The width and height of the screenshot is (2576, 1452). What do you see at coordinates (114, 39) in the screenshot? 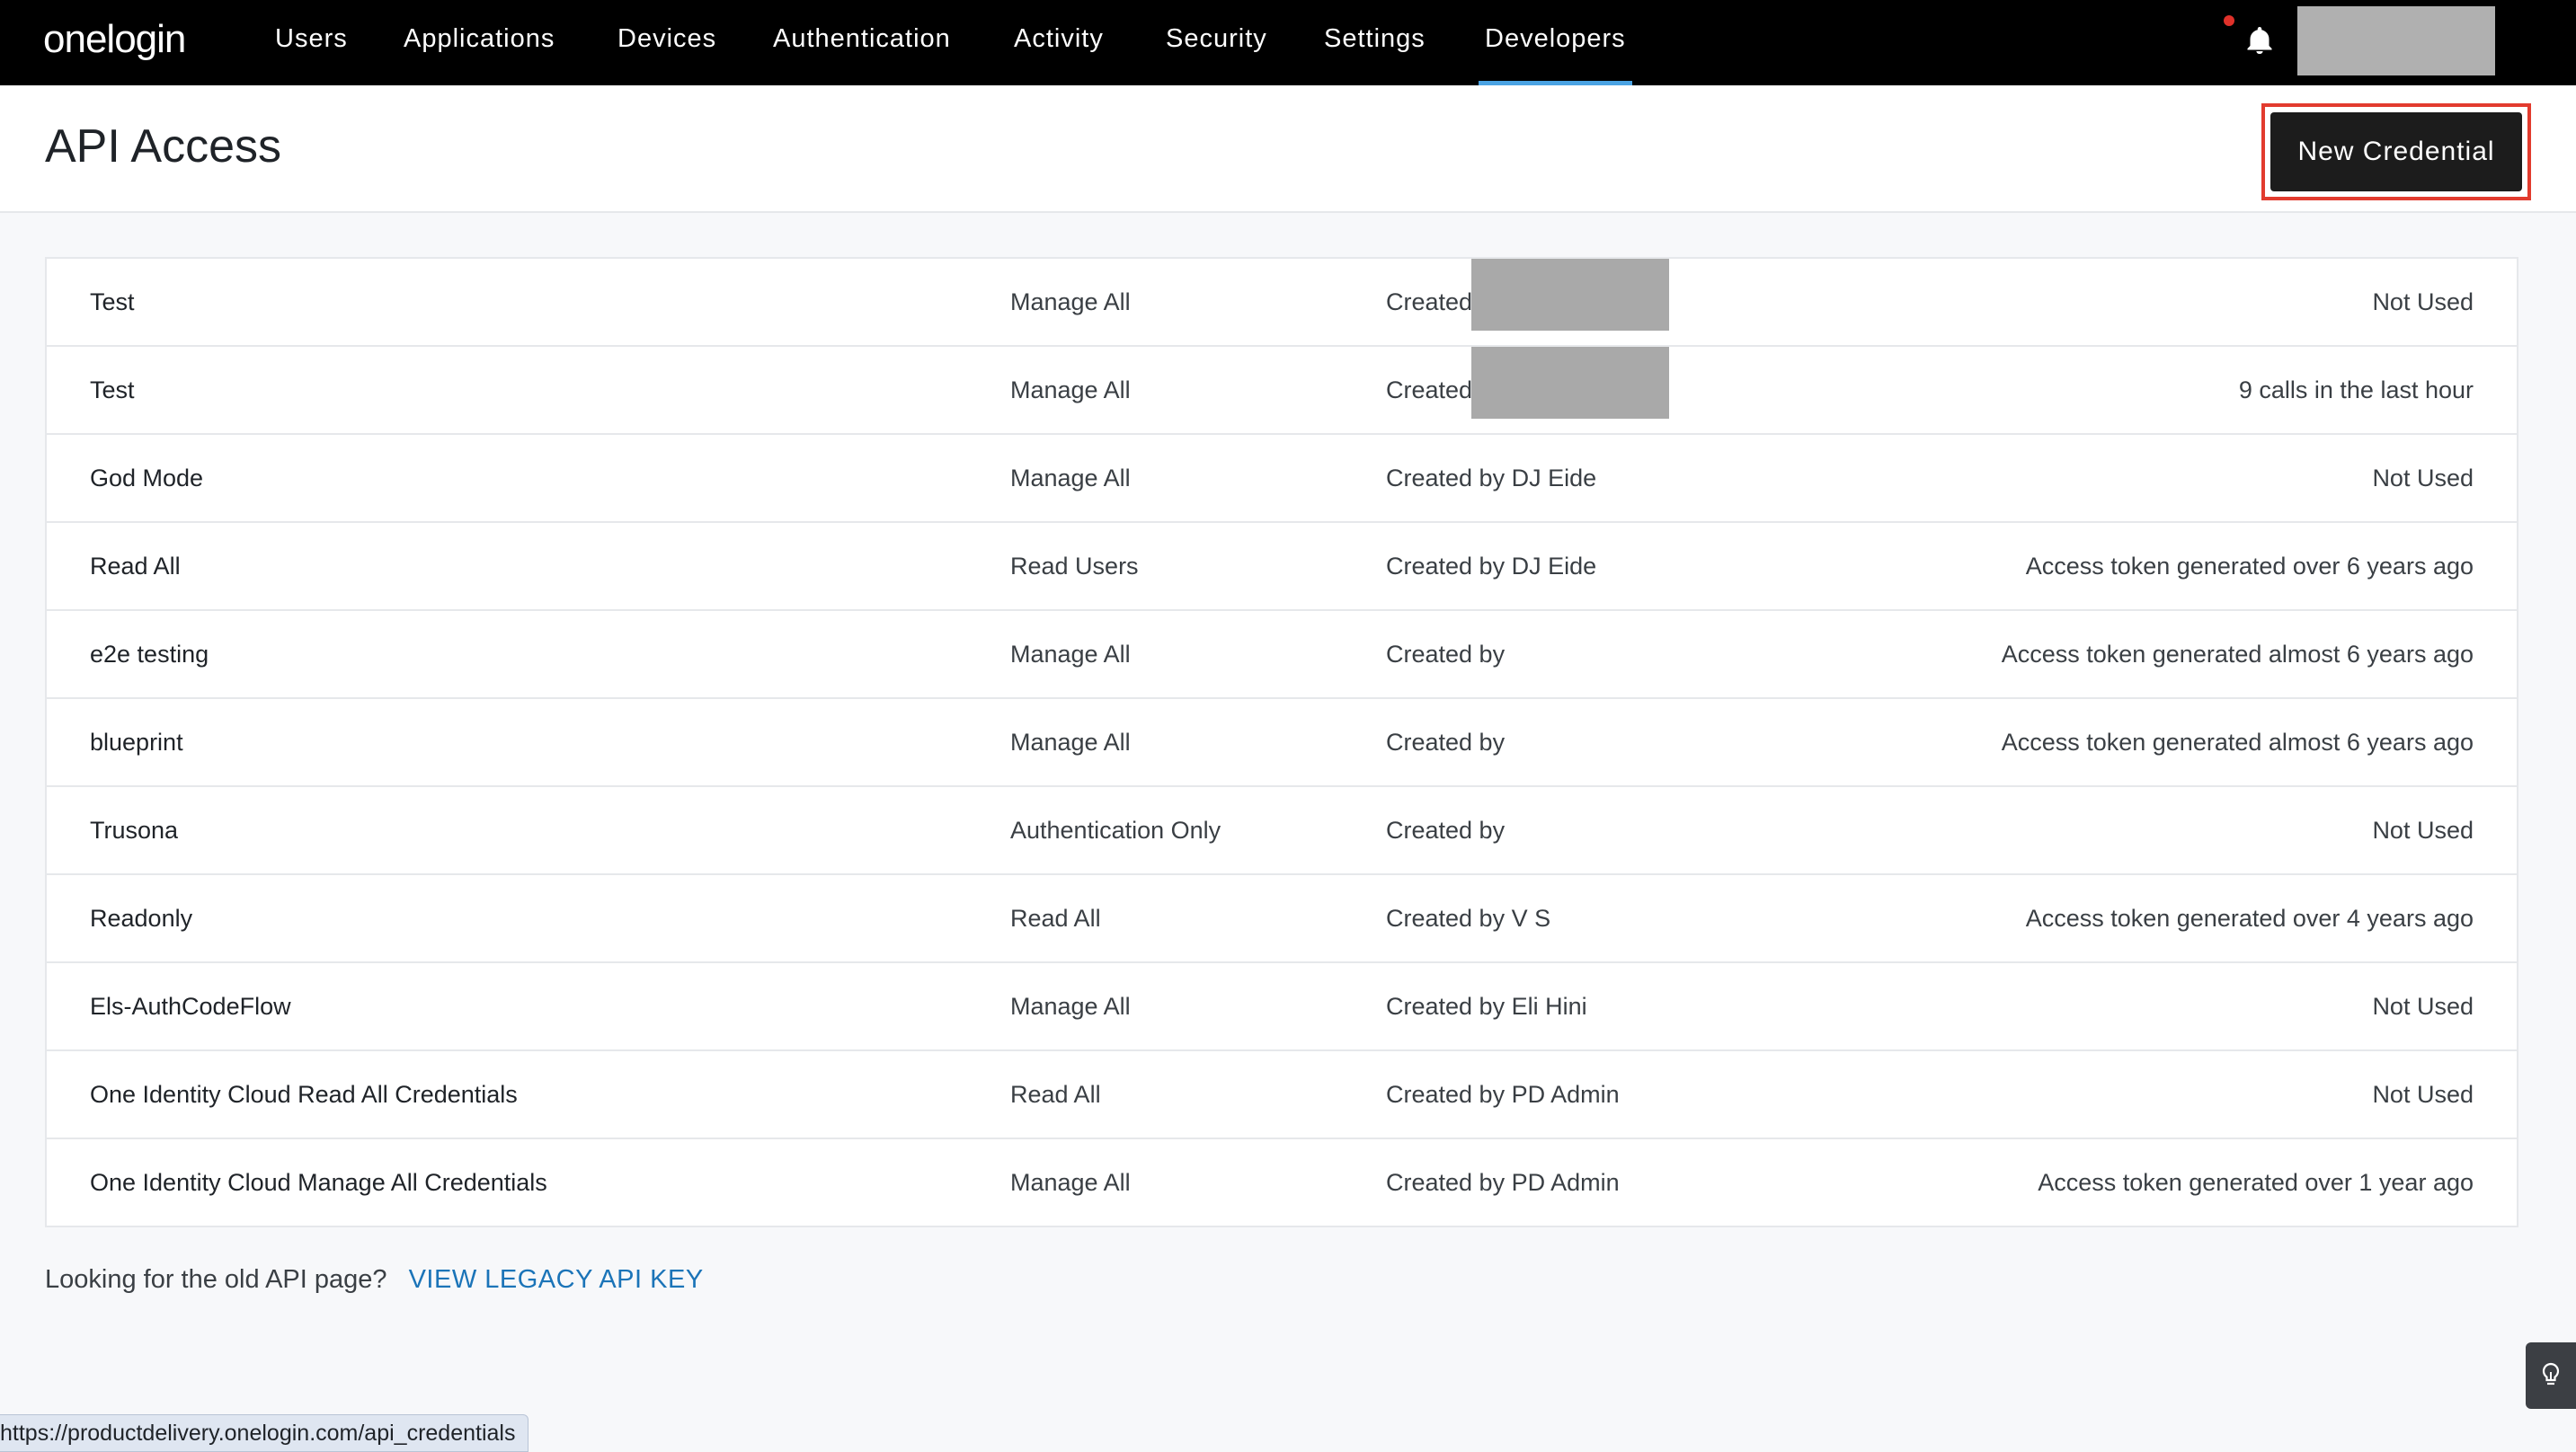
I see `onelogin-logo: onelogin` at bounding box center [114, 39].